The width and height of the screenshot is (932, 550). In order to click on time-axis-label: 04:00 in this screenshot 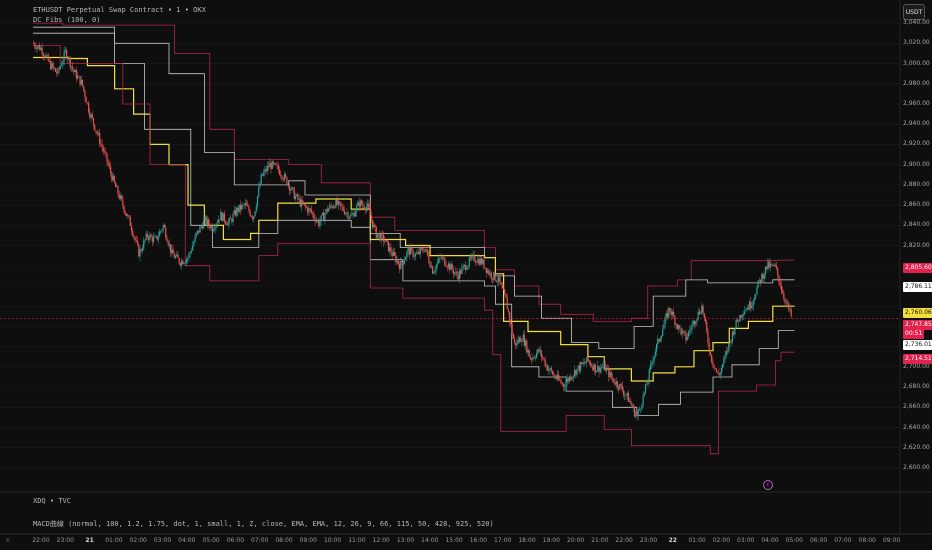, I will do `click(770, 540)`.